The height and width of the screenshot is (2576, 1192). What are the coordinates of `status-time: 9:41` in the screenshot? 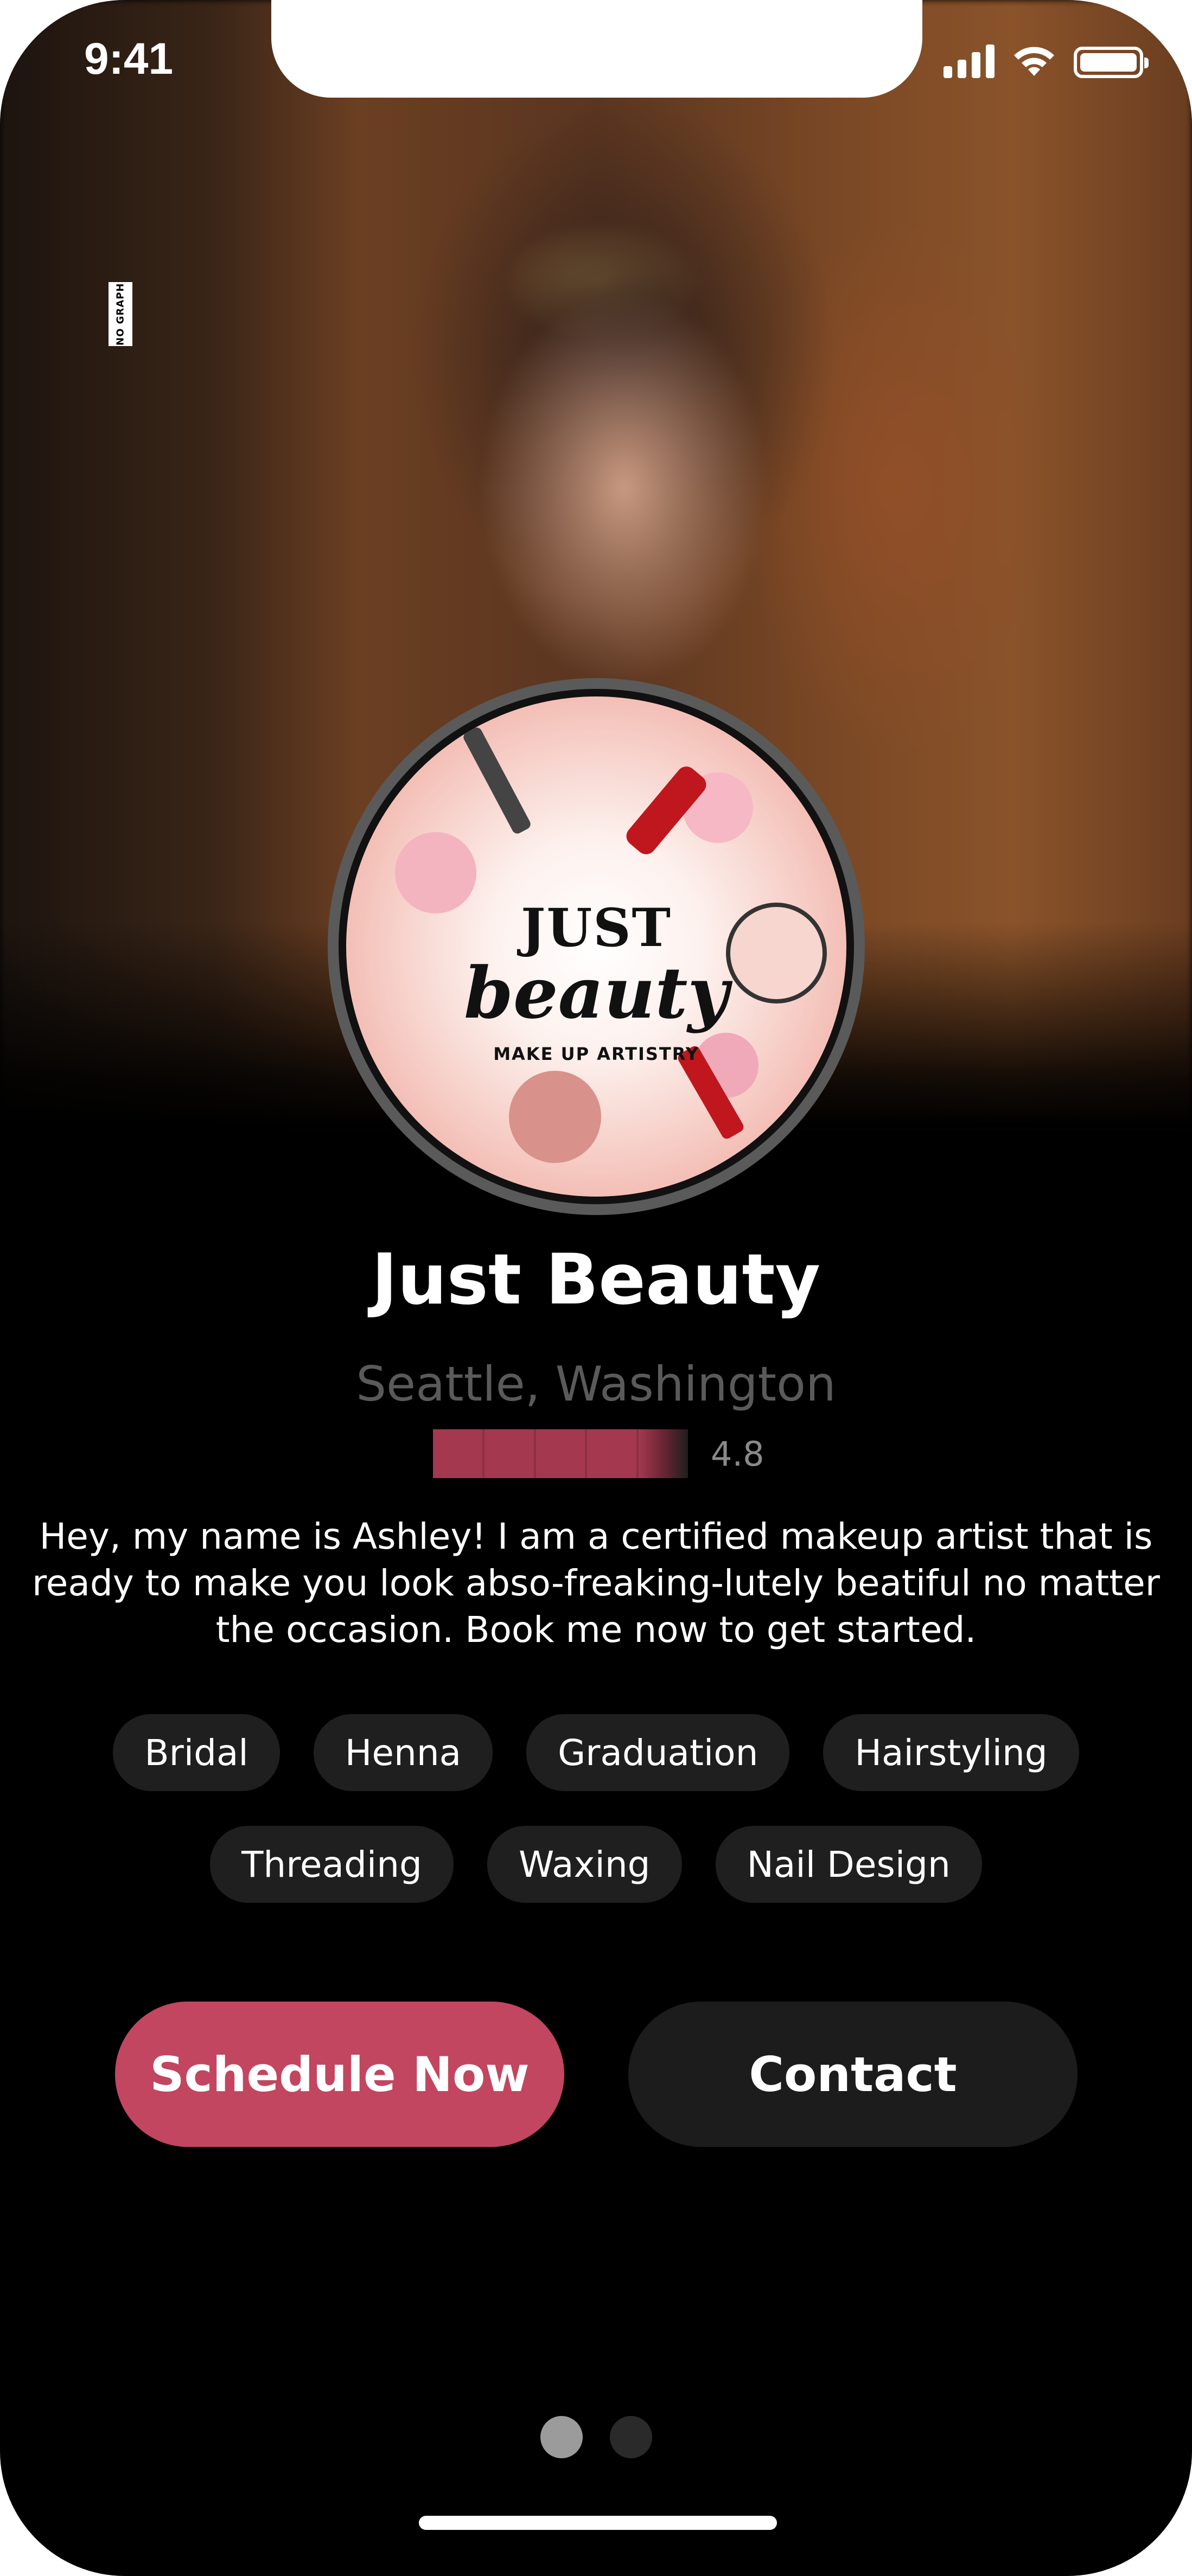 It's located at (129, 59).